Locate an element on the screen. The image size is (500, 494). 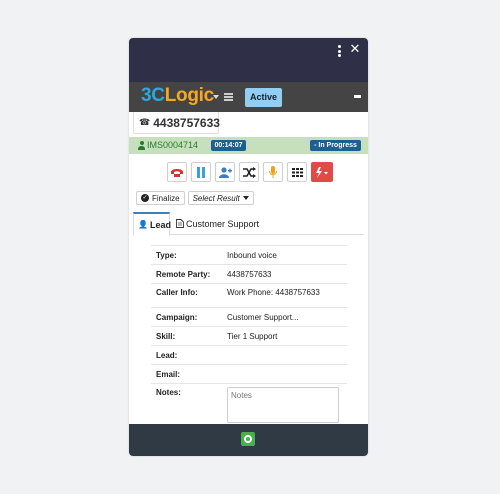
agent-status-button: Active is located at coordinates (263, 97).